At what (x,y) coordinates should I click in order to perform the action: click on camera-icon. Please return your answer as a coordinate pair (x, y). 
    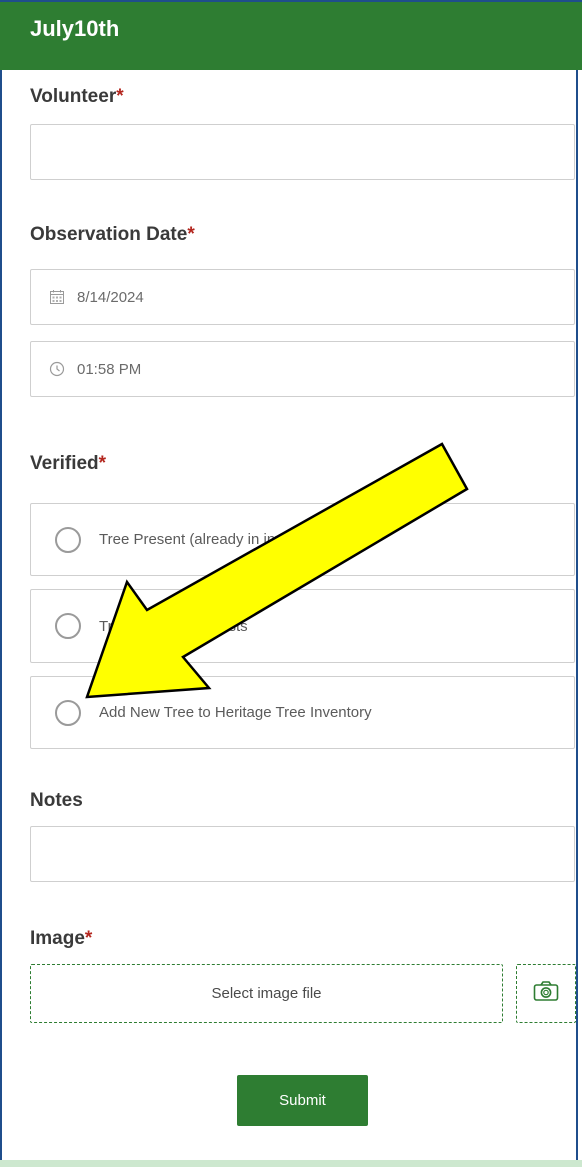
    Looking at the image, I should click on (546, 993).